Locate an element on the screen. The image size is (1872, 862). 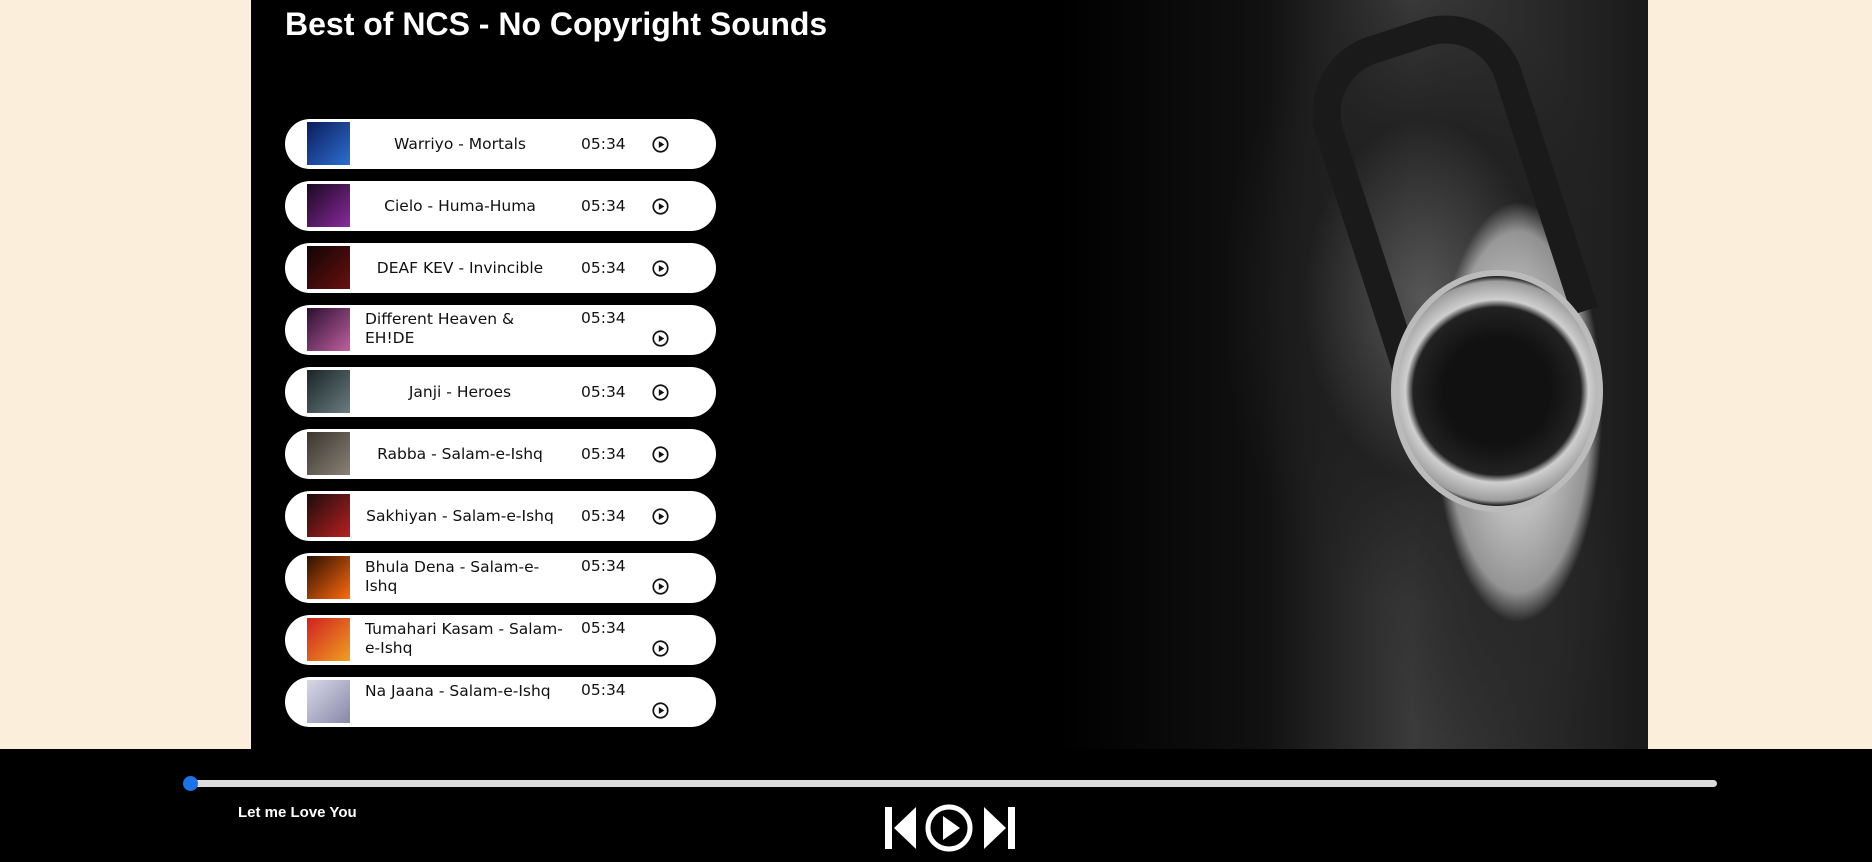
song-item: Sakhiyan - Salam-e-Ishq 05:34 is located at coordinates (500, 516).